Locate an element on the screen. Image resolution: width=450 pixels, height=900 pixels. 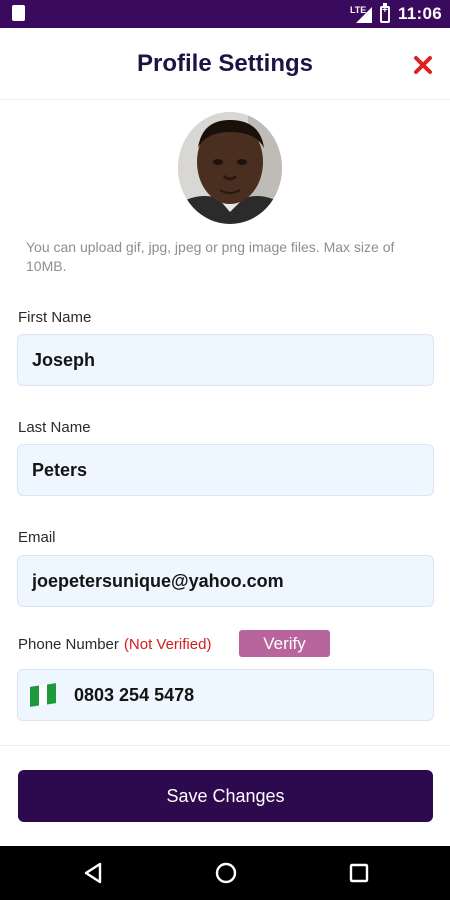
nigeria-flag-icon is located at coordinates (43, 695).